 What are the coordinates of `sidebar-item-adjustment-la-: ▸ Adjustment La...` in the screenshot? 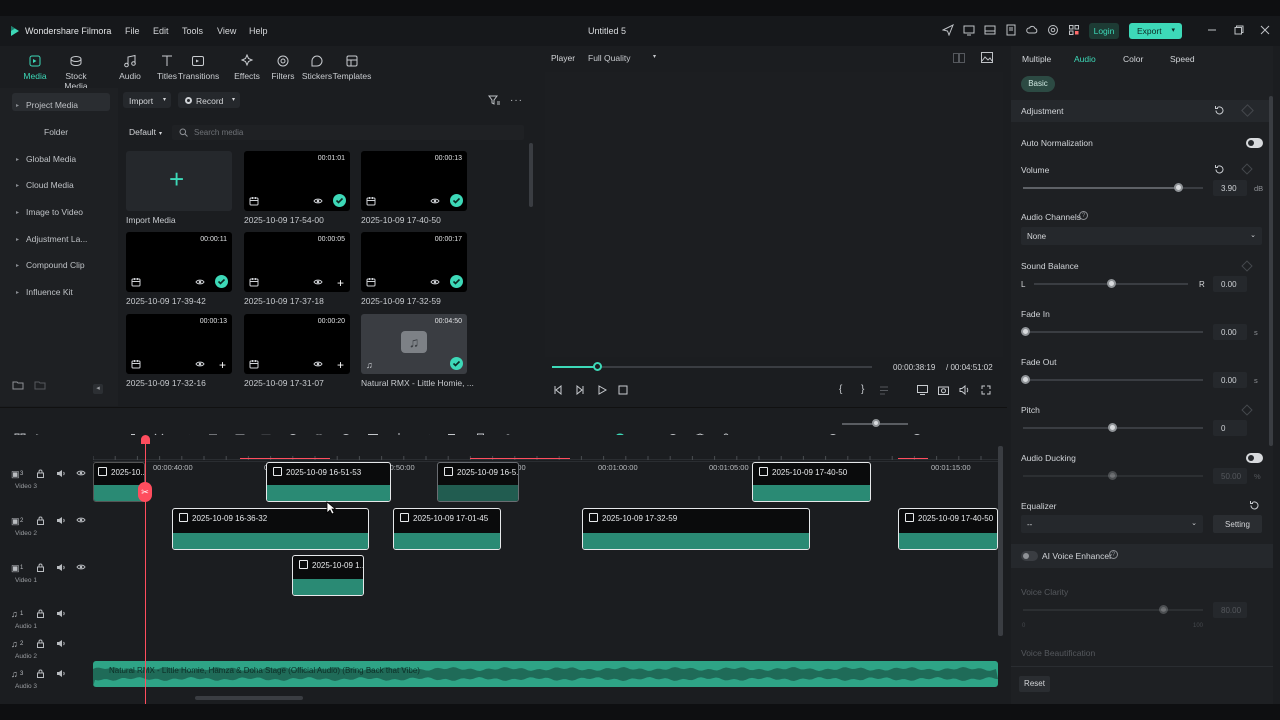 It's located at (60, 239).